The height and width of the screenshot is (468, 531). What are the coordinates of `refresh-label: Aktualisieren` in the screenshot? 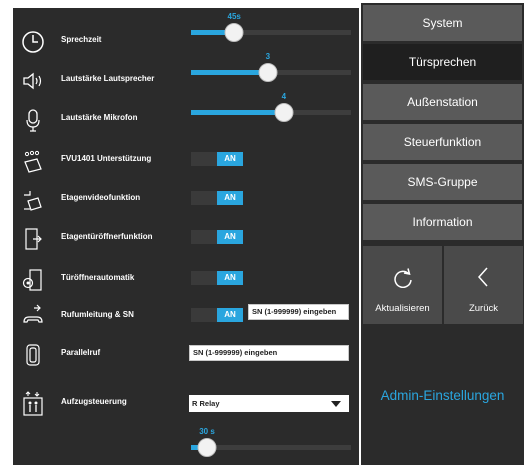 It's located at (402, 308).